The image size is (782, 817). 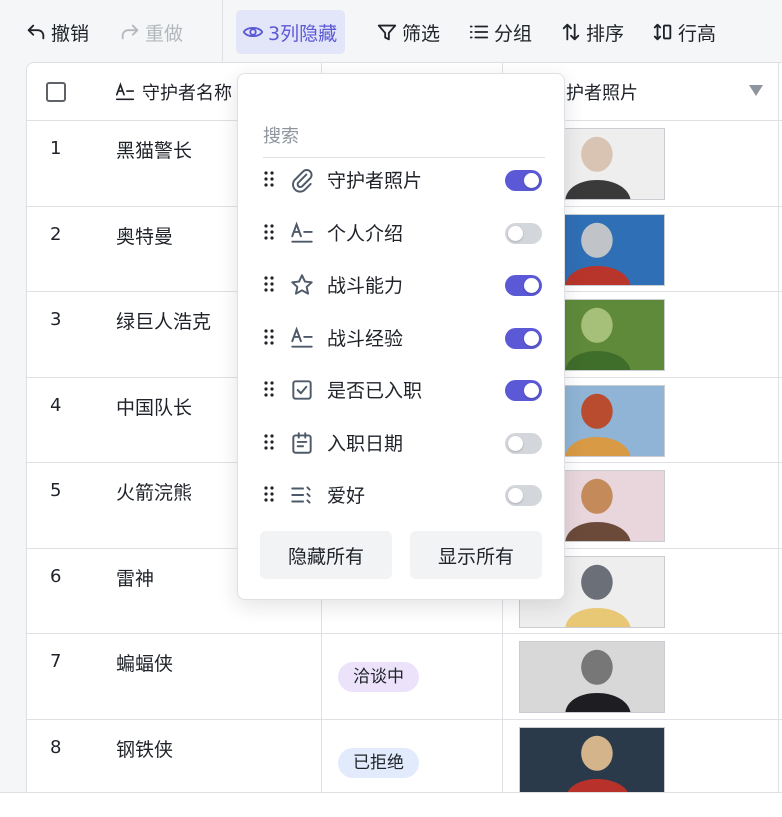 I want to click on row-height-button: 行高, so click(x=684, y=32).